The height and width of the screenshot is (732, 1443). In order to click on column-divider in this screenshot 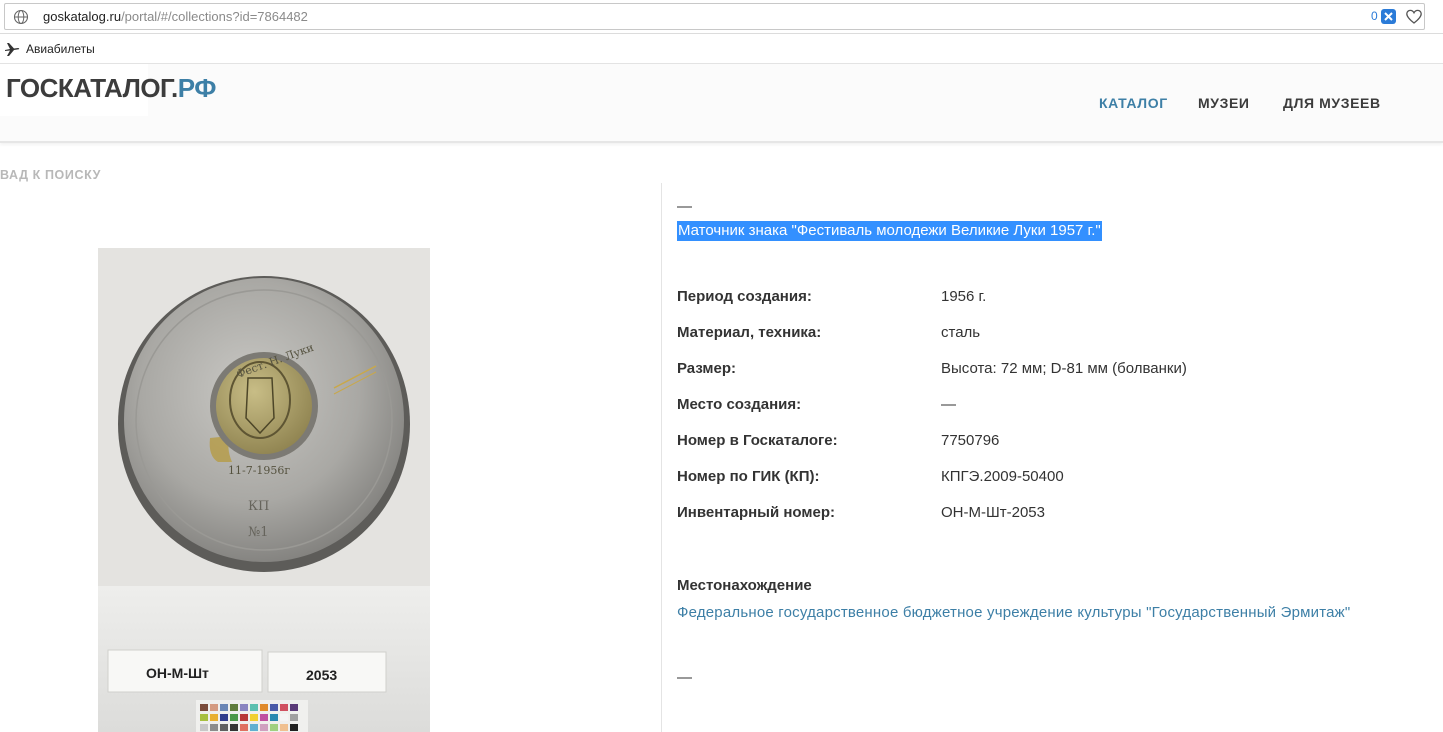, I will do `click(661, 457)`.